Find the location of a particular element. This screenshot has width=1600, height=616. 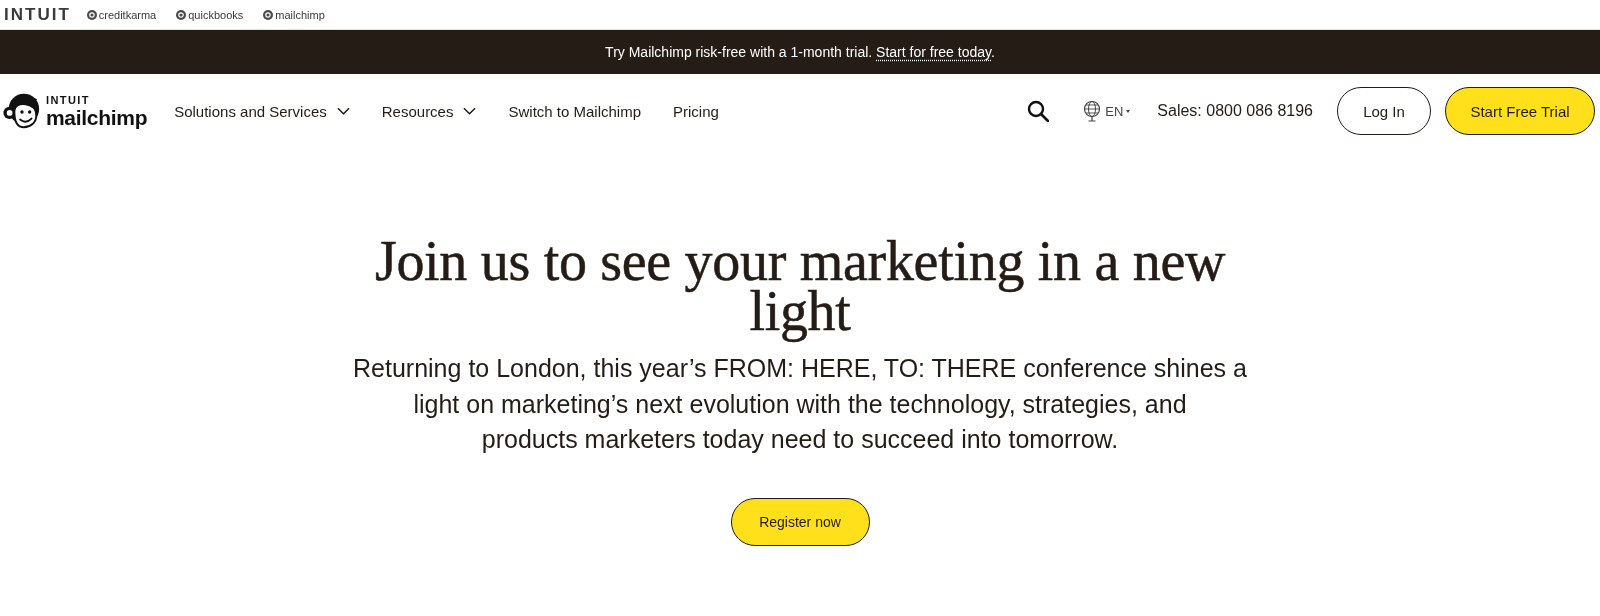

sales-phone-text: Sales: 0800 086 8196 is located at coordinates (1235, 111).